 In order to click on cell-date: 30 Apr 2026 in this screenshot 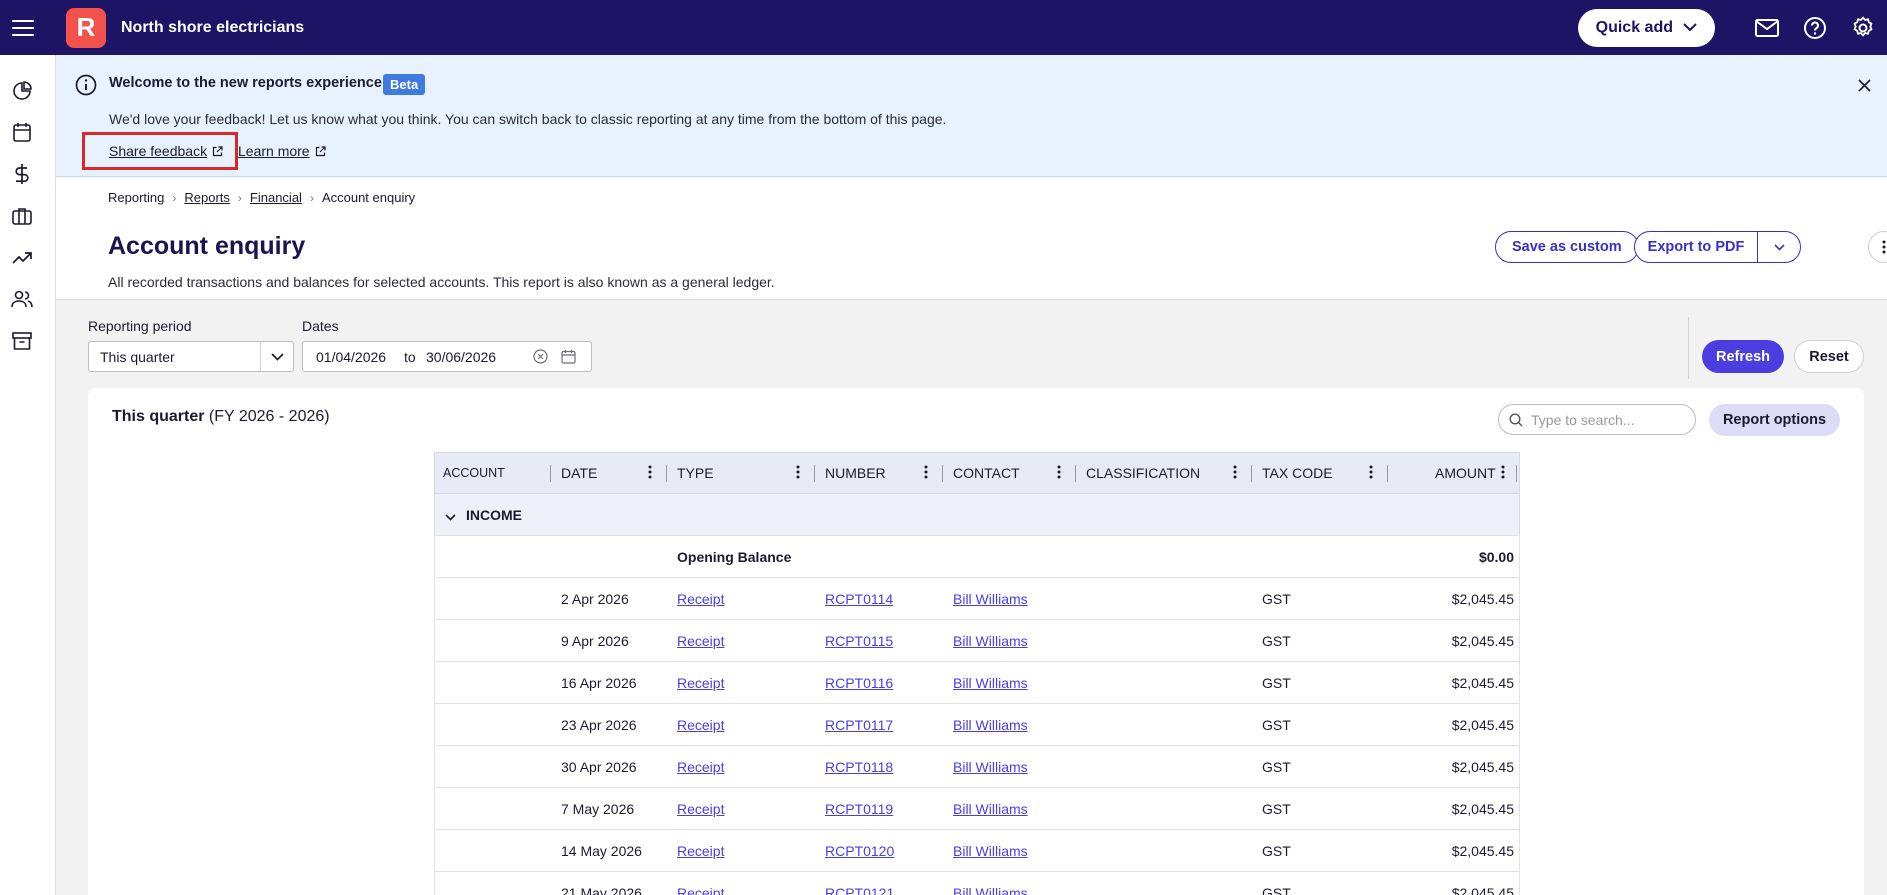, I will do `click(599, 767)`.